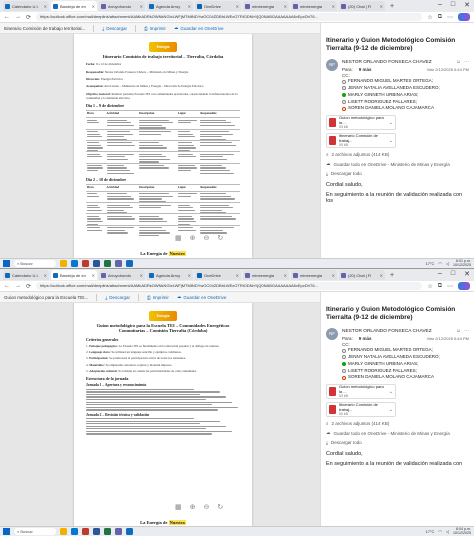 Image resolution: width=474 pixels, height=536 pixels. Describe the element at coordinates (178, 507) in the screenshot. I see `grid-icon: ▦` at that location.